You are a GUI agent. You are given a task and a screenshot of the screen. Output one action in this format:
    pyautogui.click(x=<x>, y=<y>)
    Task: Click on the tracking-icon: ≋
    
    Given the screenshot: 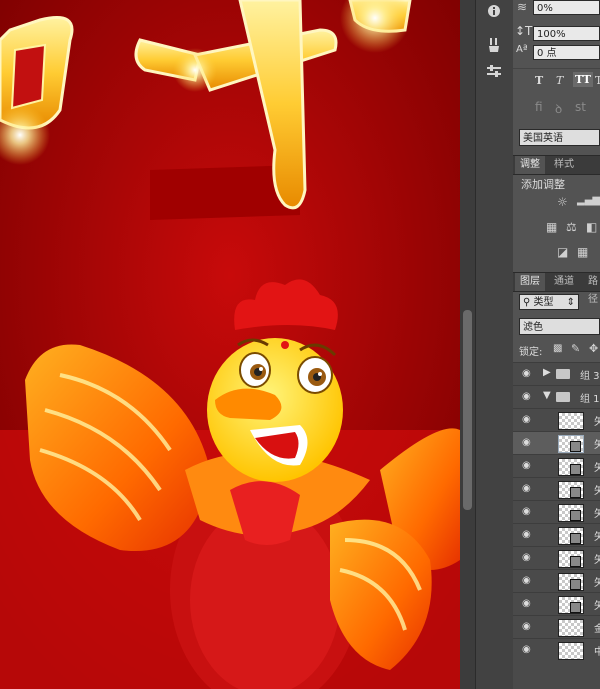 What is the action you would take?
    pyautogui.click(x=522, y=7)
    